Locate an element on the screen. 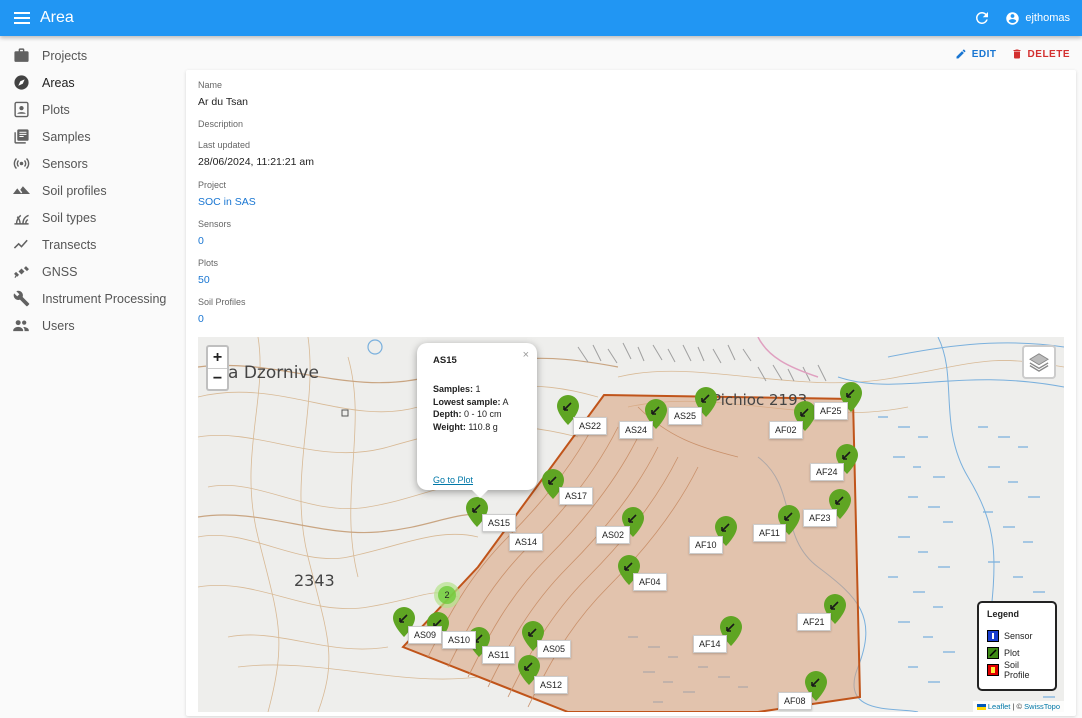 The width and height of the screenshot is (1082, 718). field-value: 28/06/2024, 11:21:21 am is located at coordinates (256, 162).